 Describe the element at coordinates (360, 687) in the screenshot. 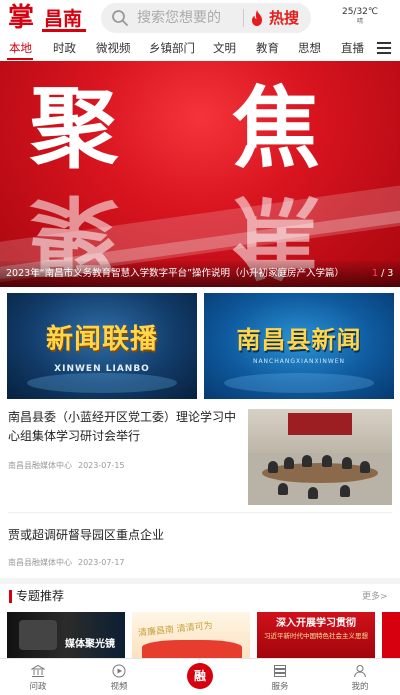

I see `tab-bar-label: 我的` at that location.